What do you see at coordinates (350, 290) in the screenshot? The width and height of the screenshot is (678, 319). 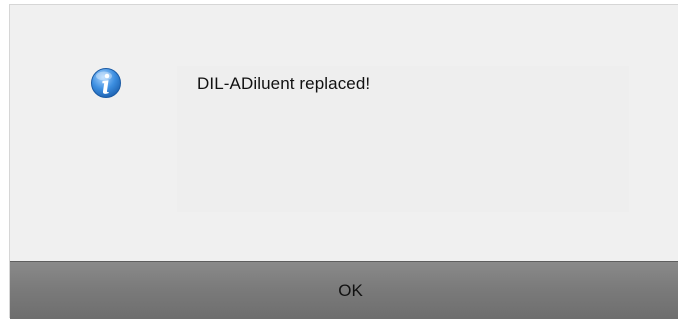 I see `ok-button-label: OK` at bounding box center [350, 290].